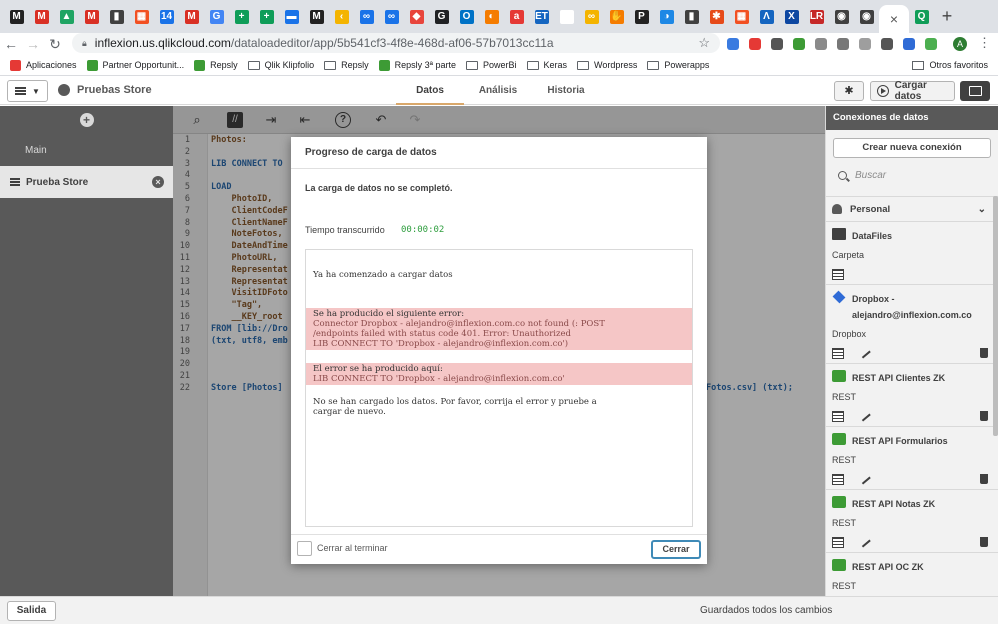 This screenshot has width=998, height=624. I want to click on panel-scrollbar, so click(995, 316).